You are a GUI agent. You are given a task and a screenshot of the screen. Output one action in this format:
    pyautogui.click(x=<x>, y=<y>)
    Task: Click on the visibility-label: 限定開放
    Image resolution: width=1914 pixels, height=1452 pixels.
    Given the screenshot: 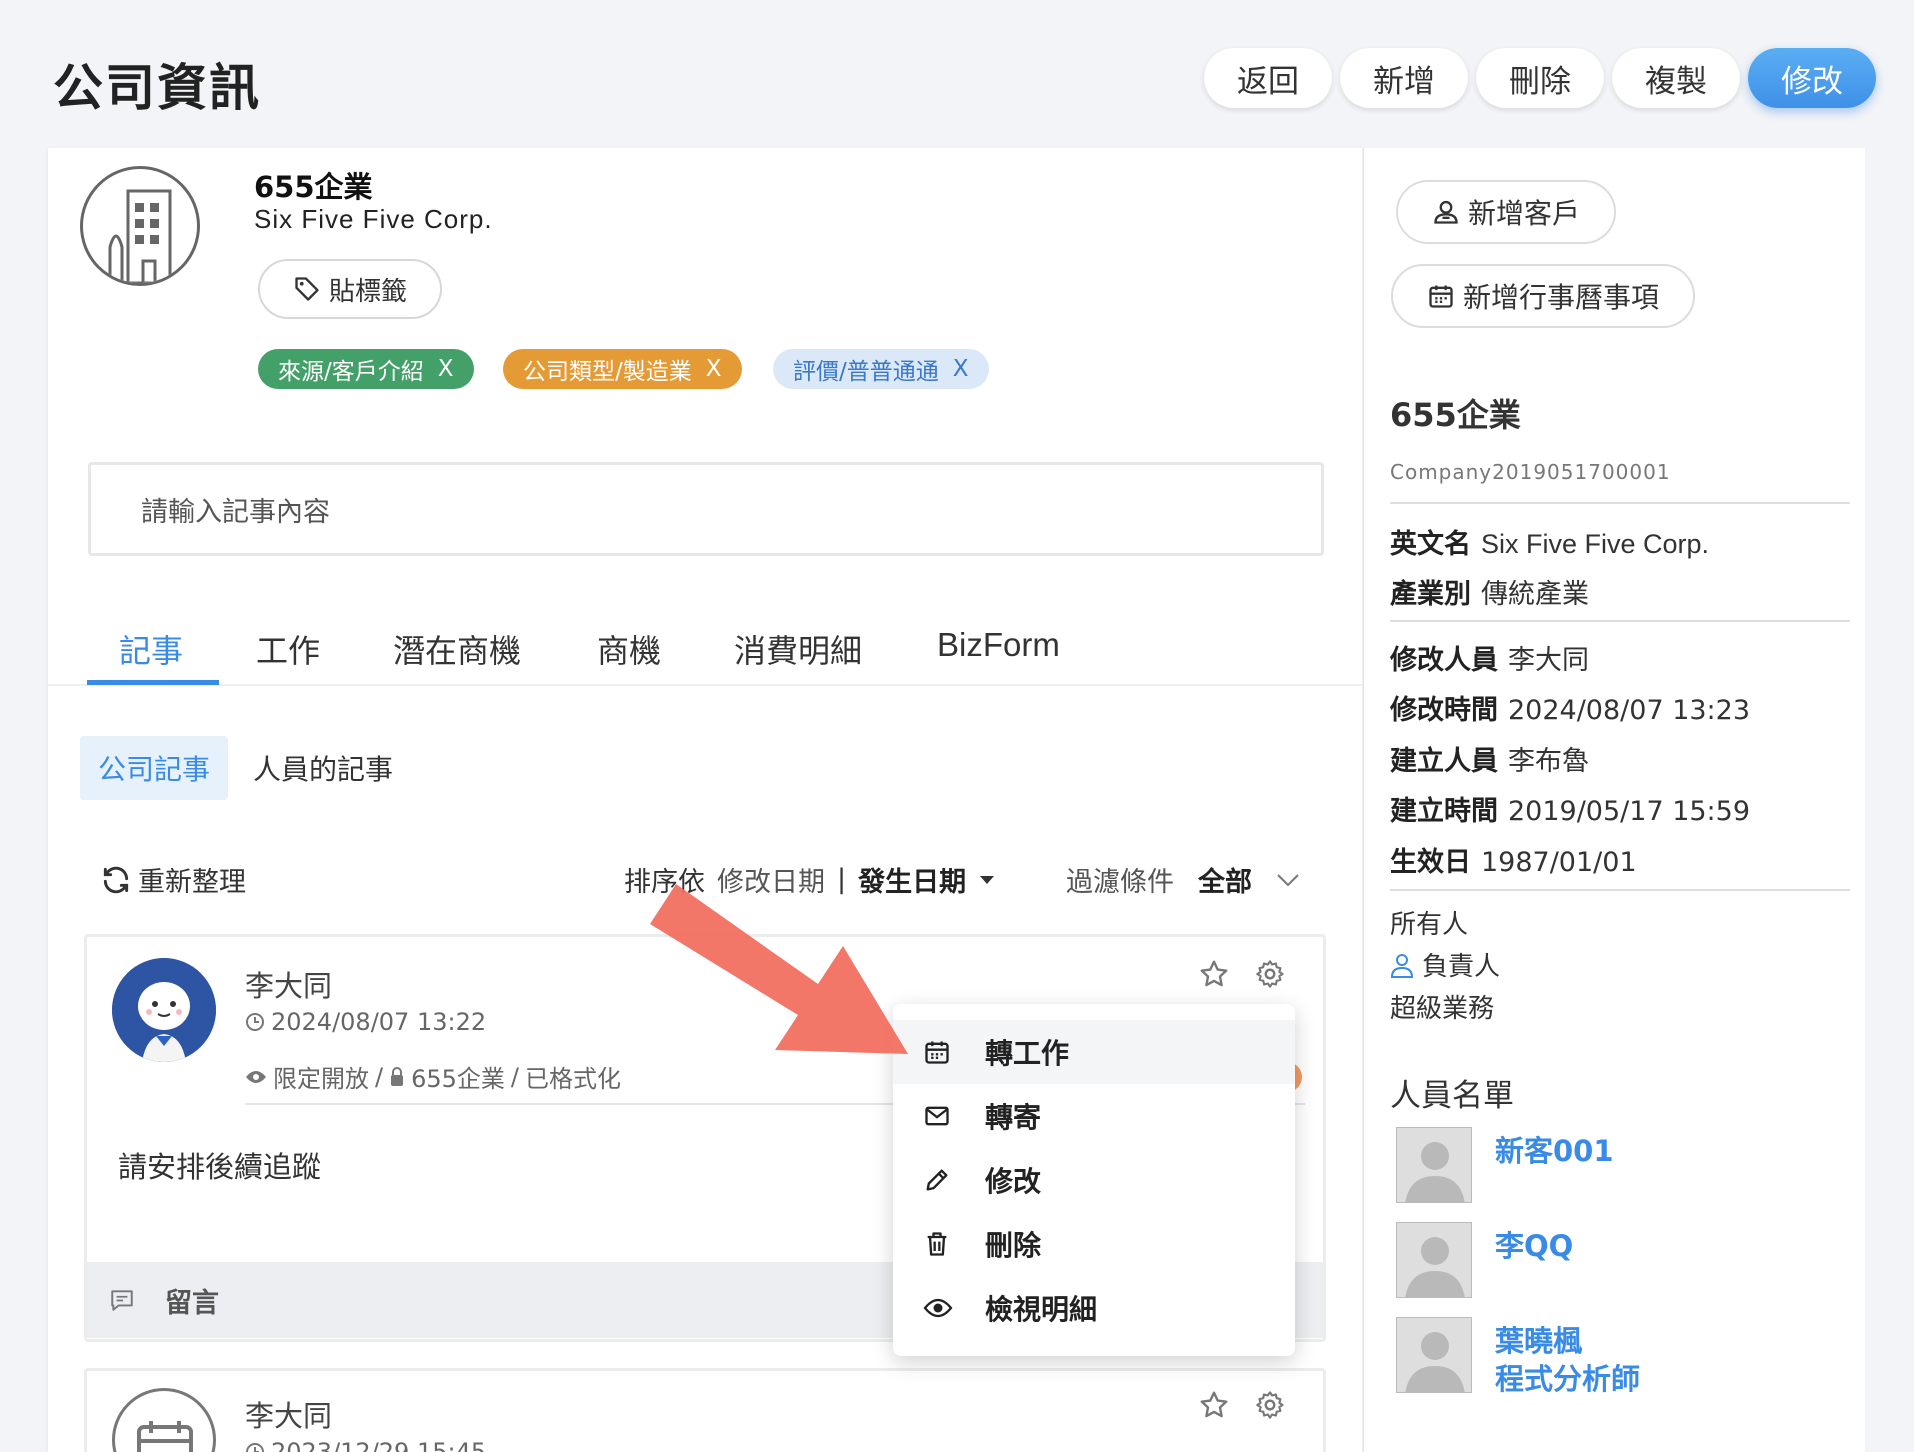 What is the action you would take?
    pyautogui.click(x=321, y=1079)
    